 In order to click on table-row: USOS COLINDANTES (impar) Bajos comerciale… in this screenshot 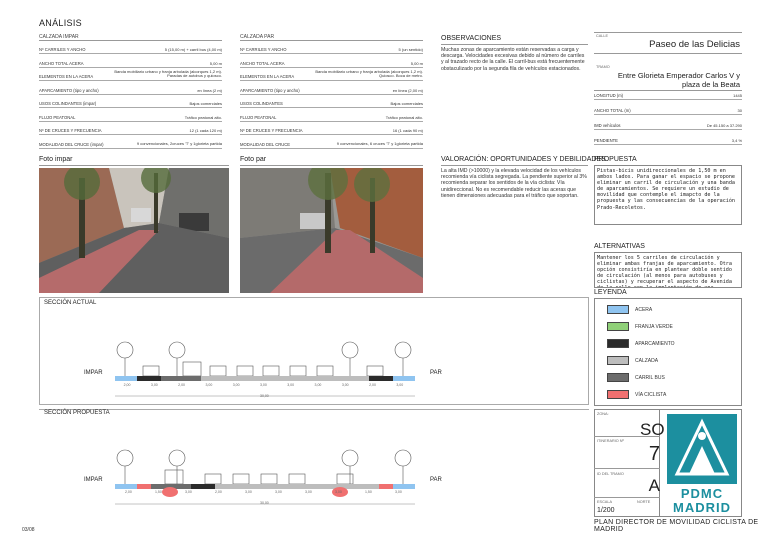, I will do `click(130, 102)`.